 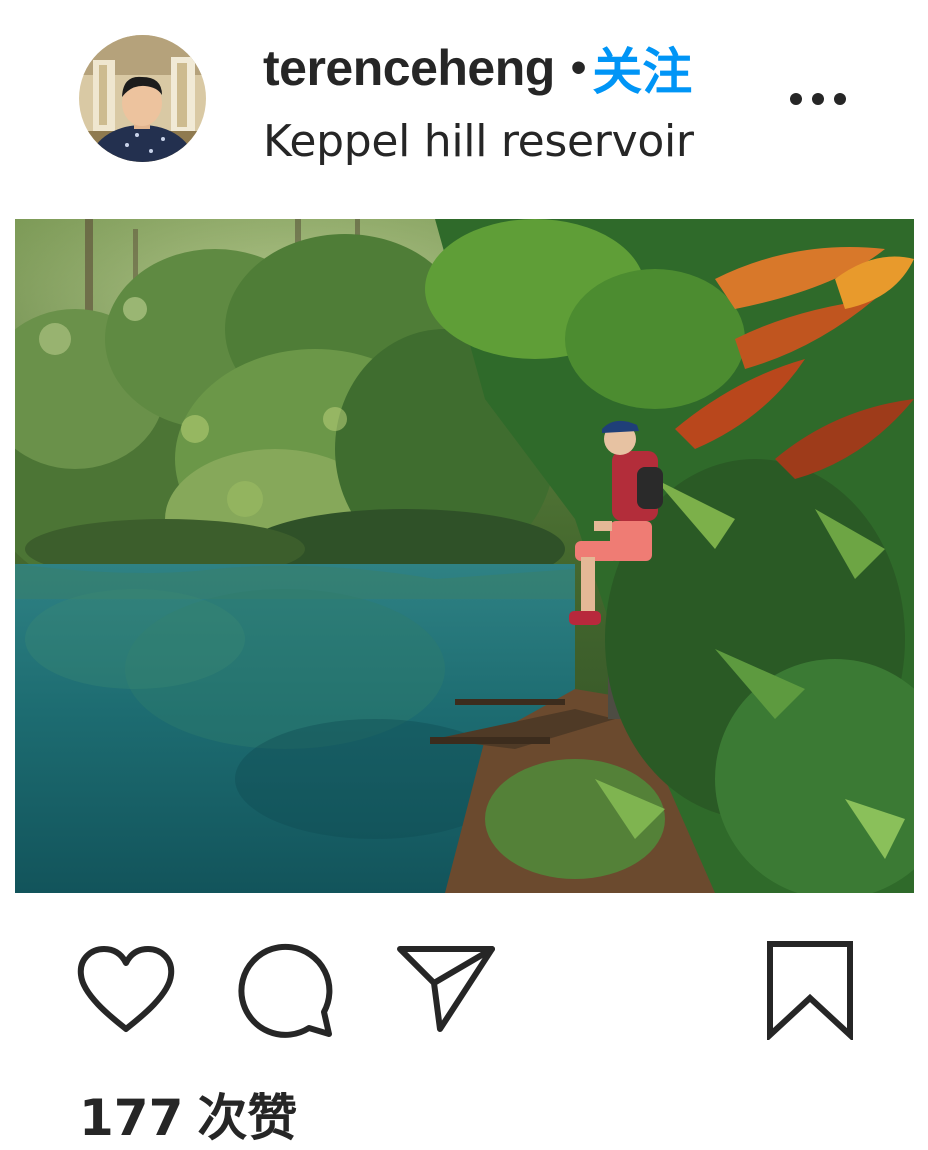 I want to click on username-link: terenceheng, so click(x=409, y=68).